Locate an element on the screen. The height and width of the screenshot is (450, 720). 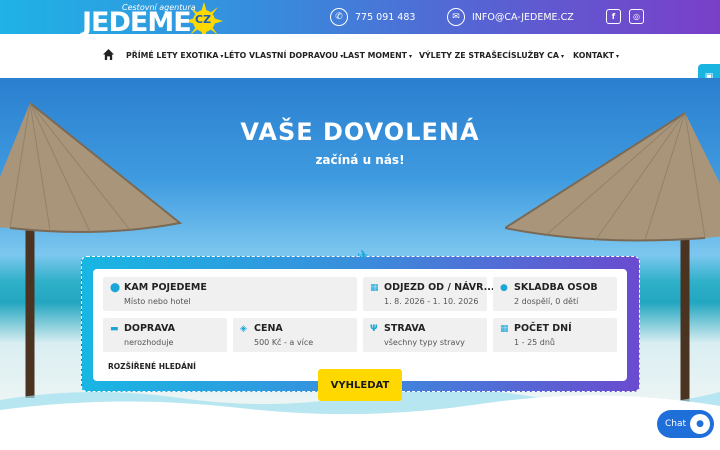
chat-button: Chat ● is located at coordinates (685, 424).